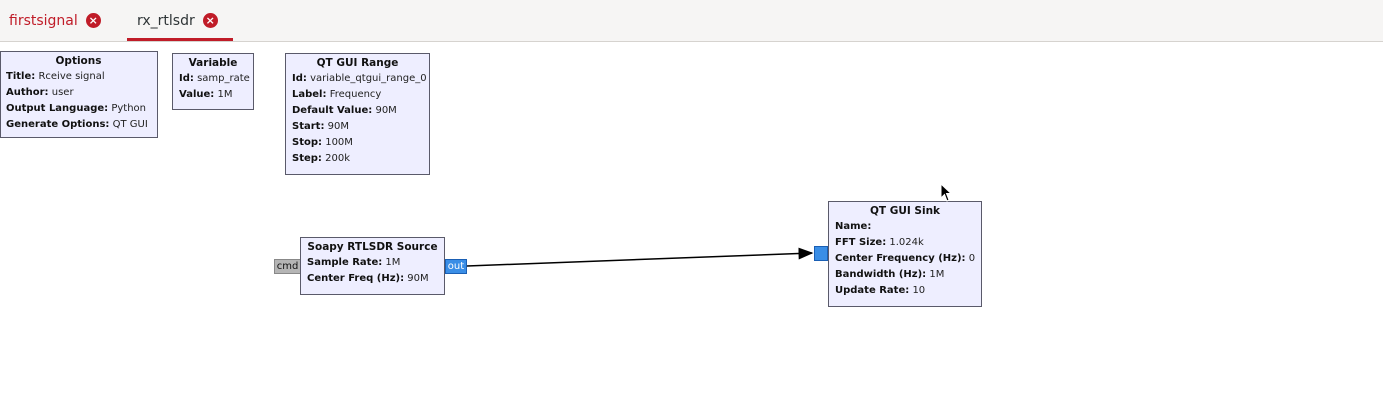  Describe the element at coordinates (853, 226) in the screenshot. I see `param-row: Name:` at that location.